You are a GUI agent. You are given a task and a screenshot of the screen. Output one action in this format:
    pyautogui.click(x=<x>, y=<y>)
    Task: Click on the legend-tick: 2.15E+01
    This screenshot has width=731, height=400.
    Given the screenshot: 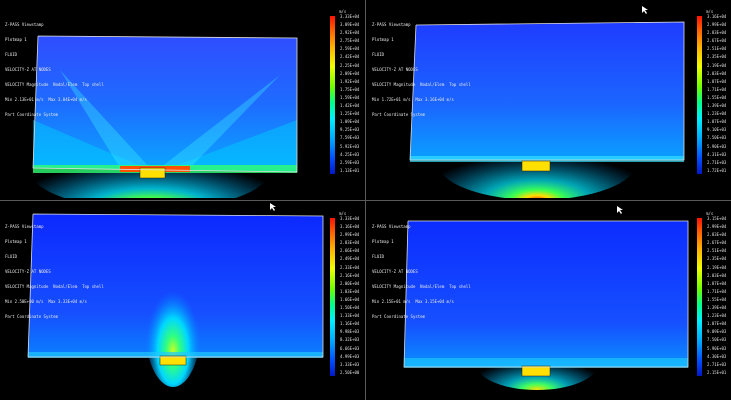 What is the action you would take?
    pyautogui.click(x=717, y=372)
    